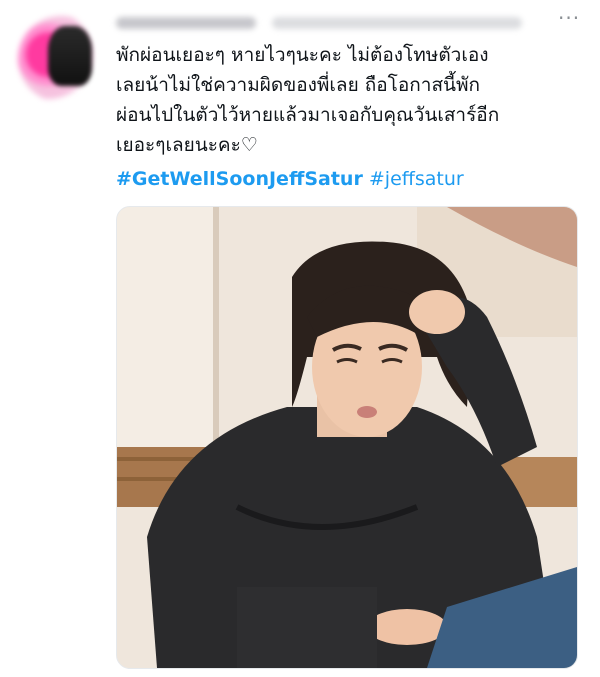  I want to click on hashtag-link: #jeffsatur, so click(416, 179).